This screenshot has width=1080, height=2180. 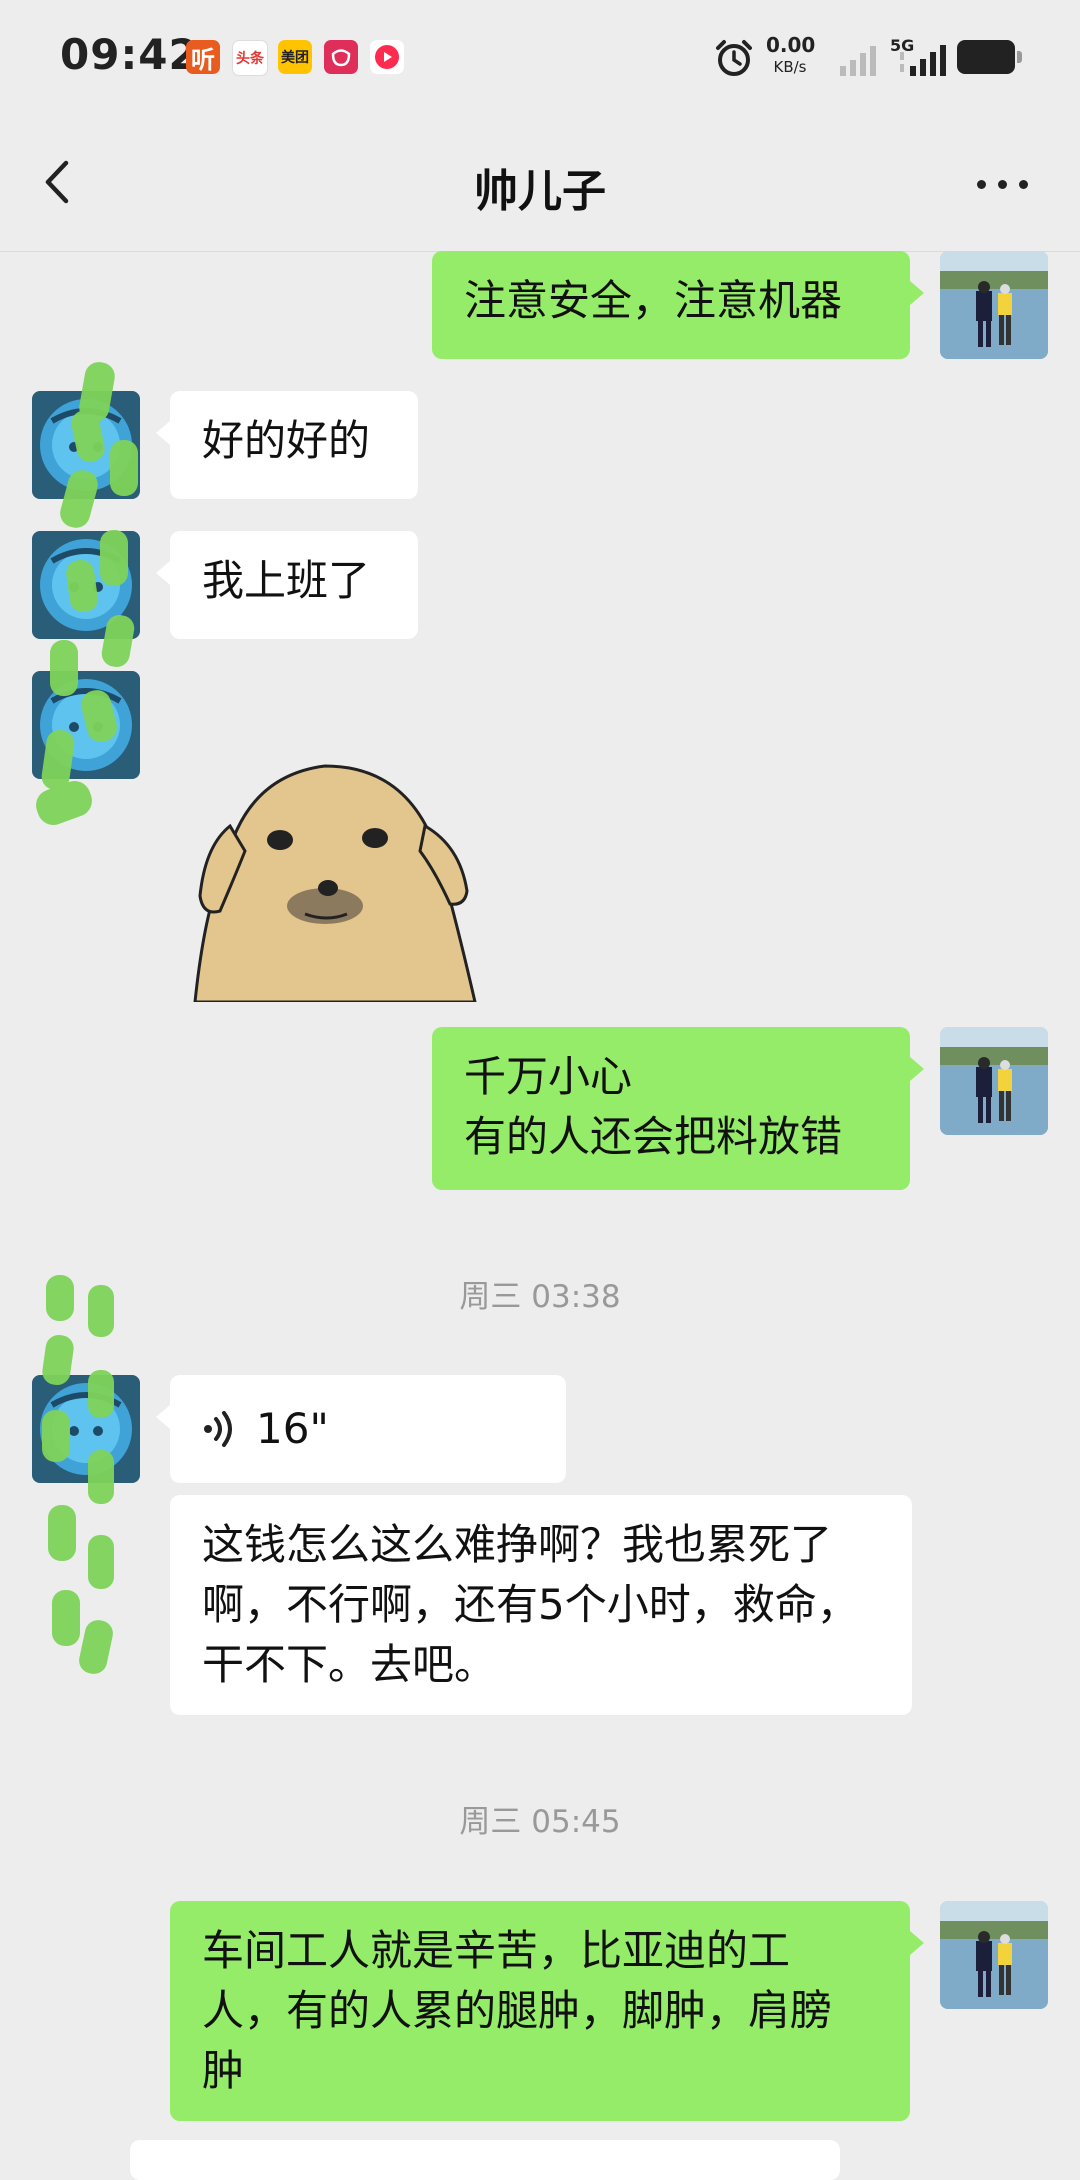 What do you see at coordinates (517, 2010) in the screenshot?
I see `message-text-line: 人，有的人累的腿肿，脚肿，肩膀` at bounding box center [517, 2010].